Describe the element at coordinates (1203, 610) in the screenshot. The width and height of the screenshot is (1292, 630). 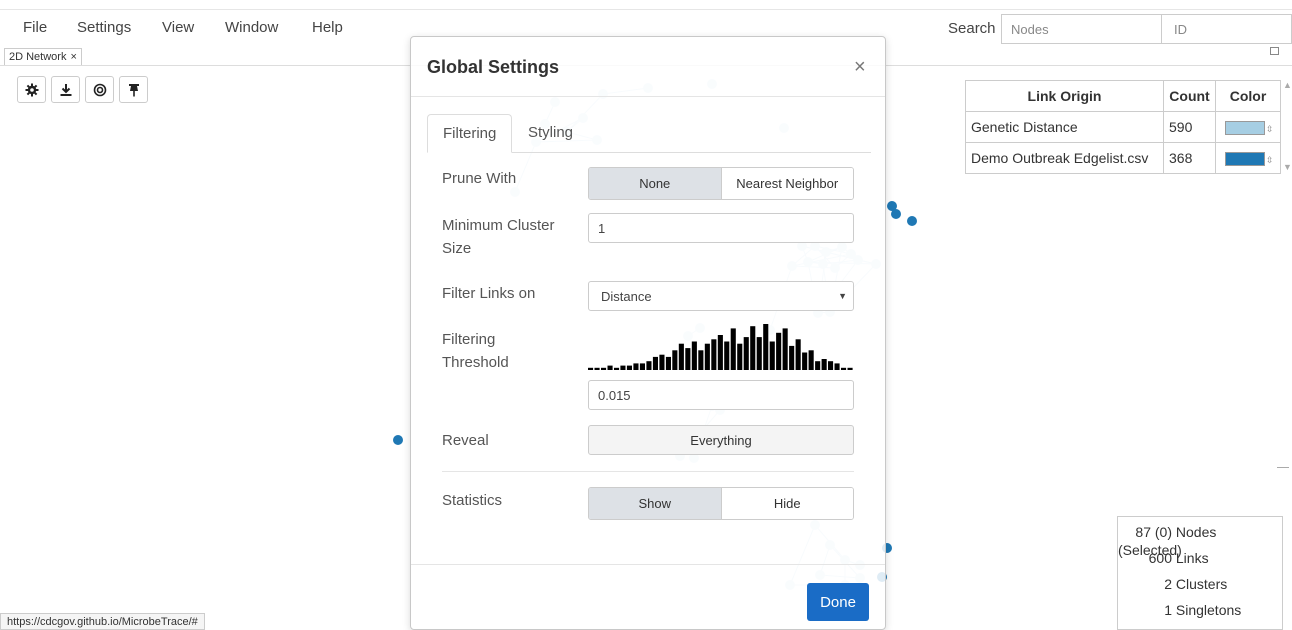
I see `stat-singletons: 1 Singletons` at that location.